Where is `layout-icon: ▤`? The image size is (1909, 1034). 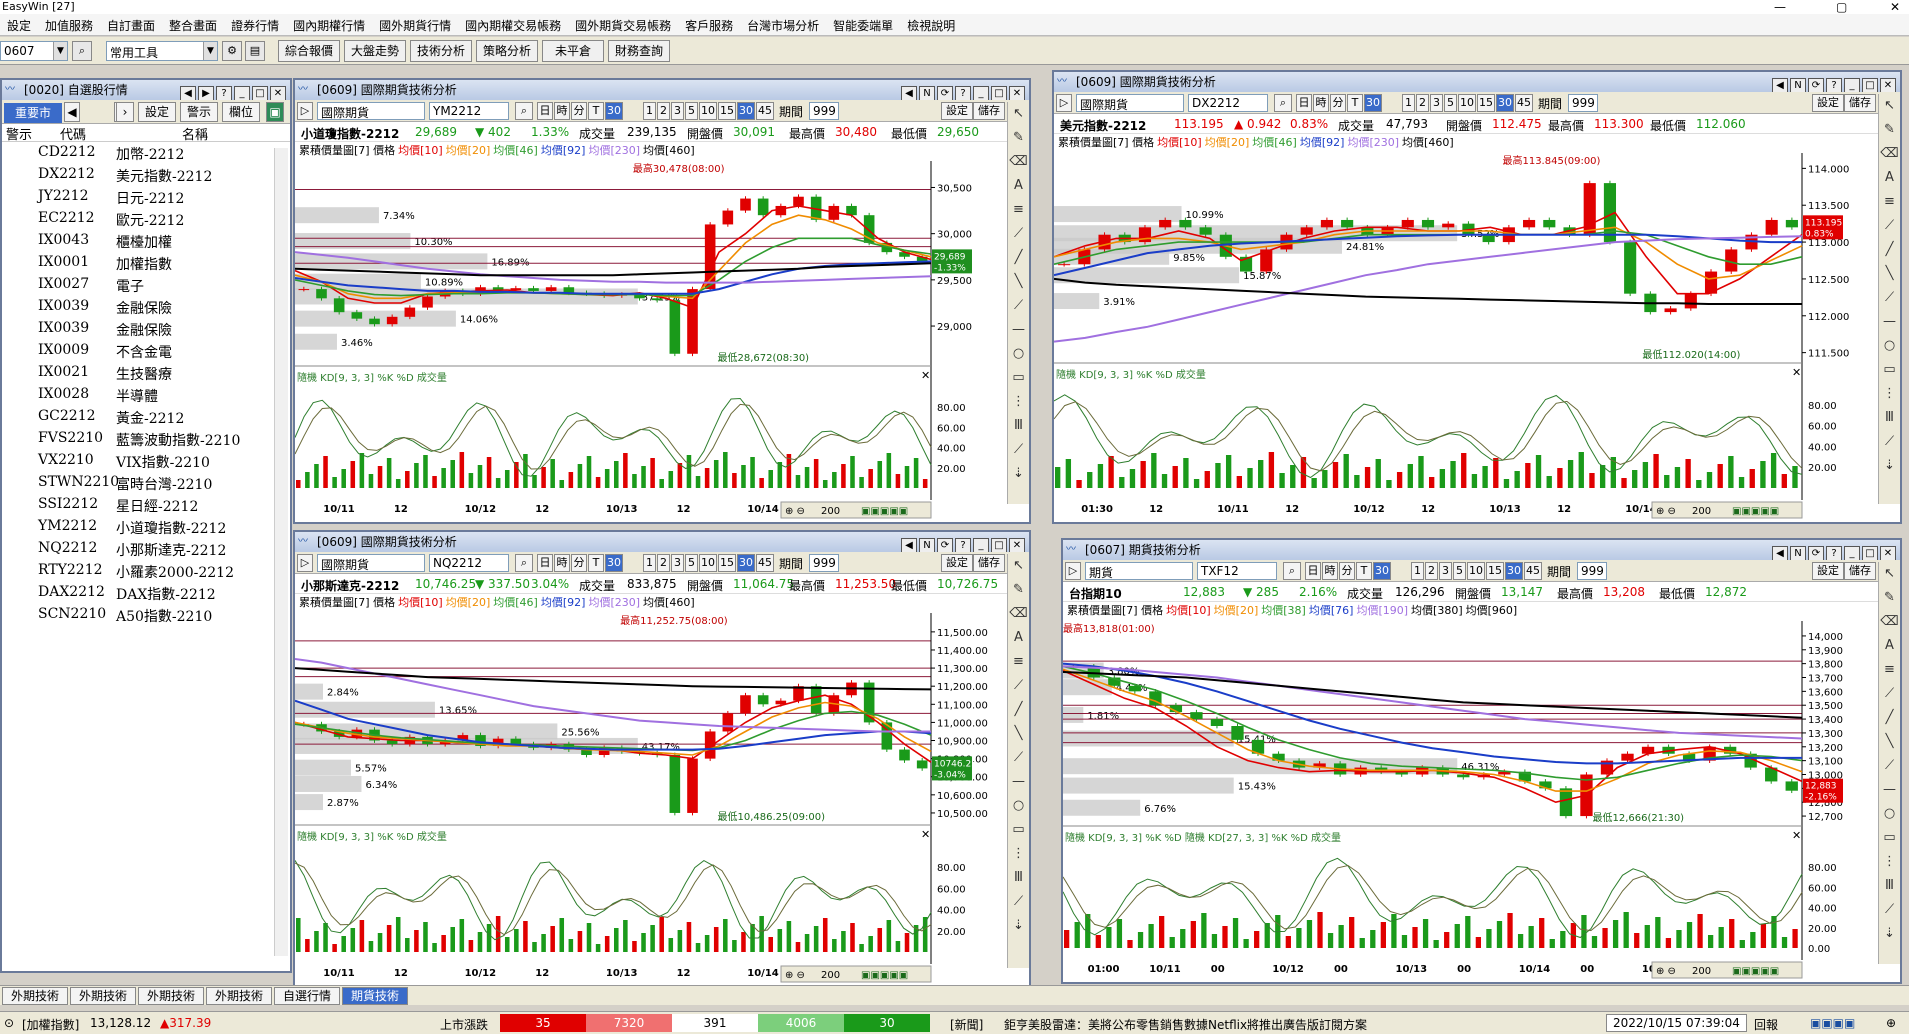 layout-icon: ▤ is located at coordinates (255, 51).